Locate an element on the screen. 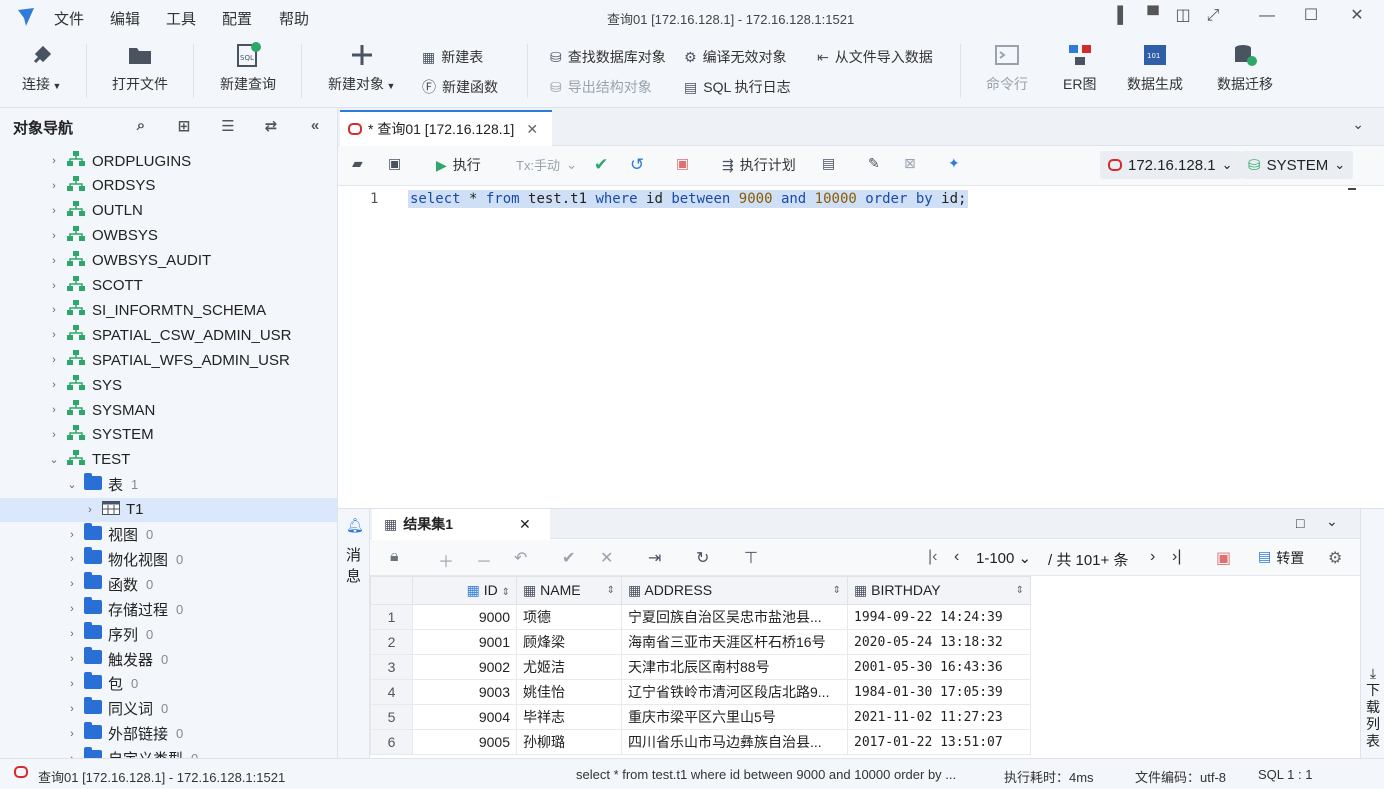 The width and height of the screenshot is (1384, 789). layout-left-icon: ▌ is located at coordinates (1123, 16).